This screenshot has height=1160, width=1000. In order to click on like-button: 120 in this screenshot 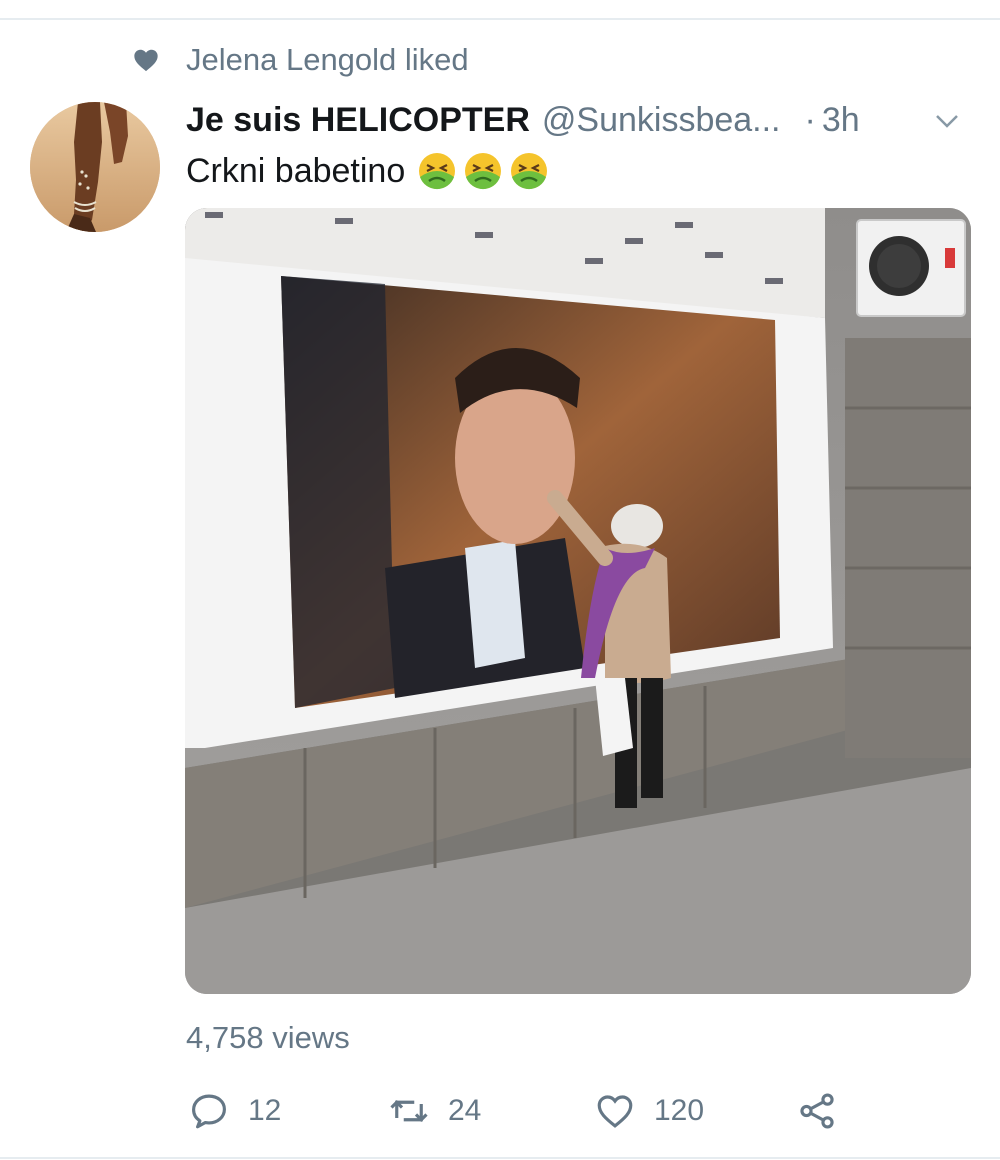, I will do `click(649, 1111)`.